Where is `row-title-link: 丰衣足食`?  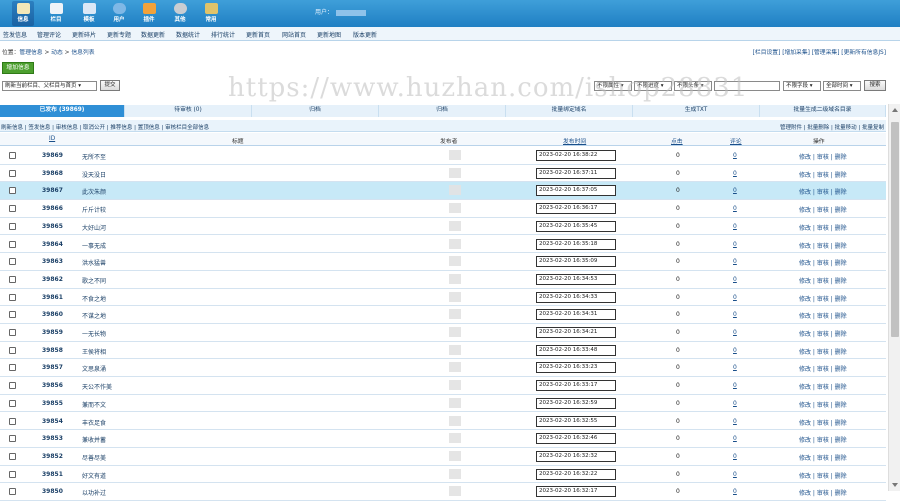
row-title-link: 丰衣足食 is located at coordinates (94, 422).